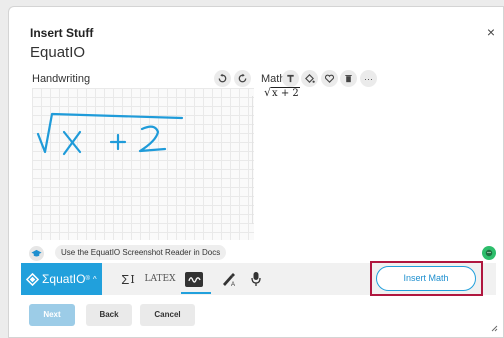 The height and width of the screenshot is (338, 504). I want to click on favorite-button, so click(329, 78).